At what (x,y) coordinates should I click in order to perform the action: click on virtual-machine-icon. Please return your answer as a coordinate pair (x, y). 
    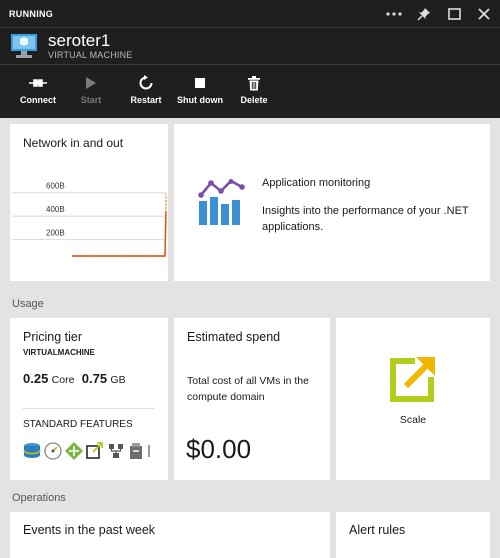
    Looking at the image, I should click on (24, 46).